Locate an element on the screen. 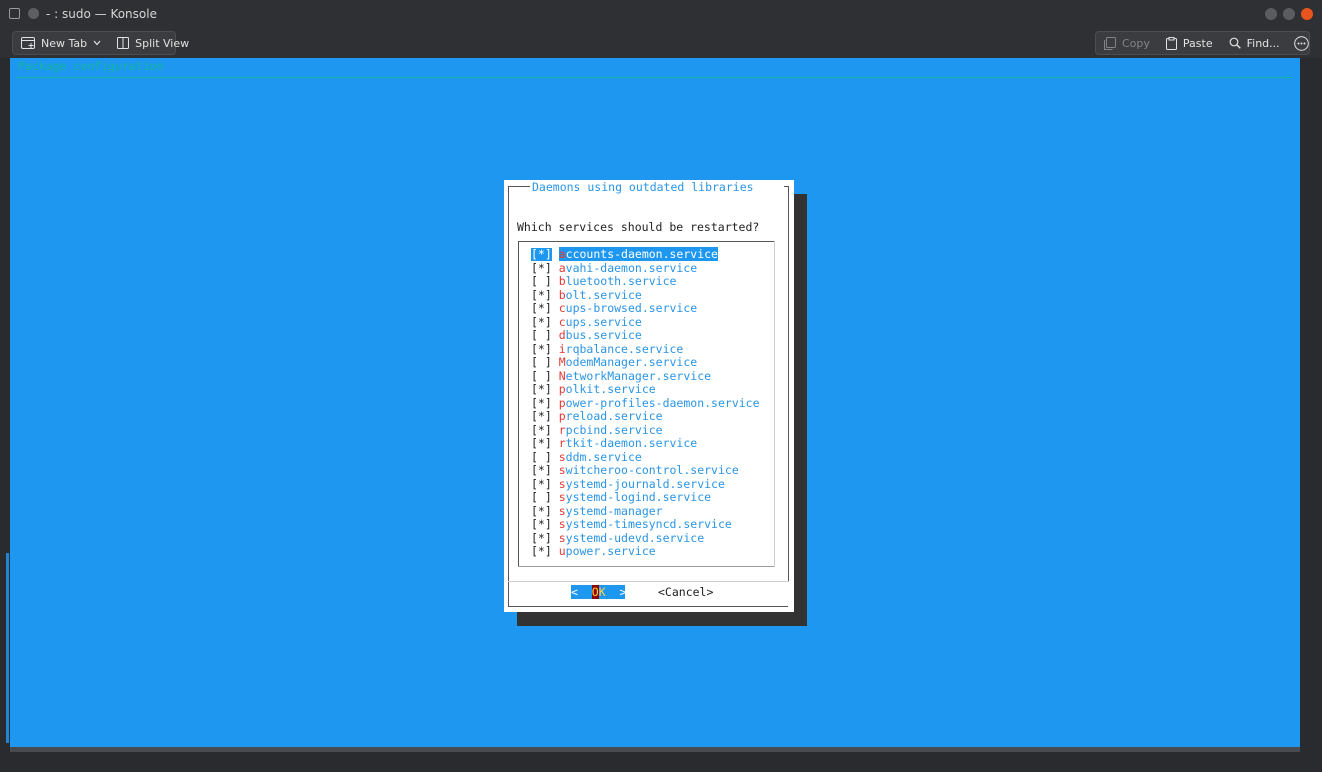 The height and width of the screenshot is (772, 1322). service-list-item: [*] avahi-daemon.service is located at coordinates (614, 268).